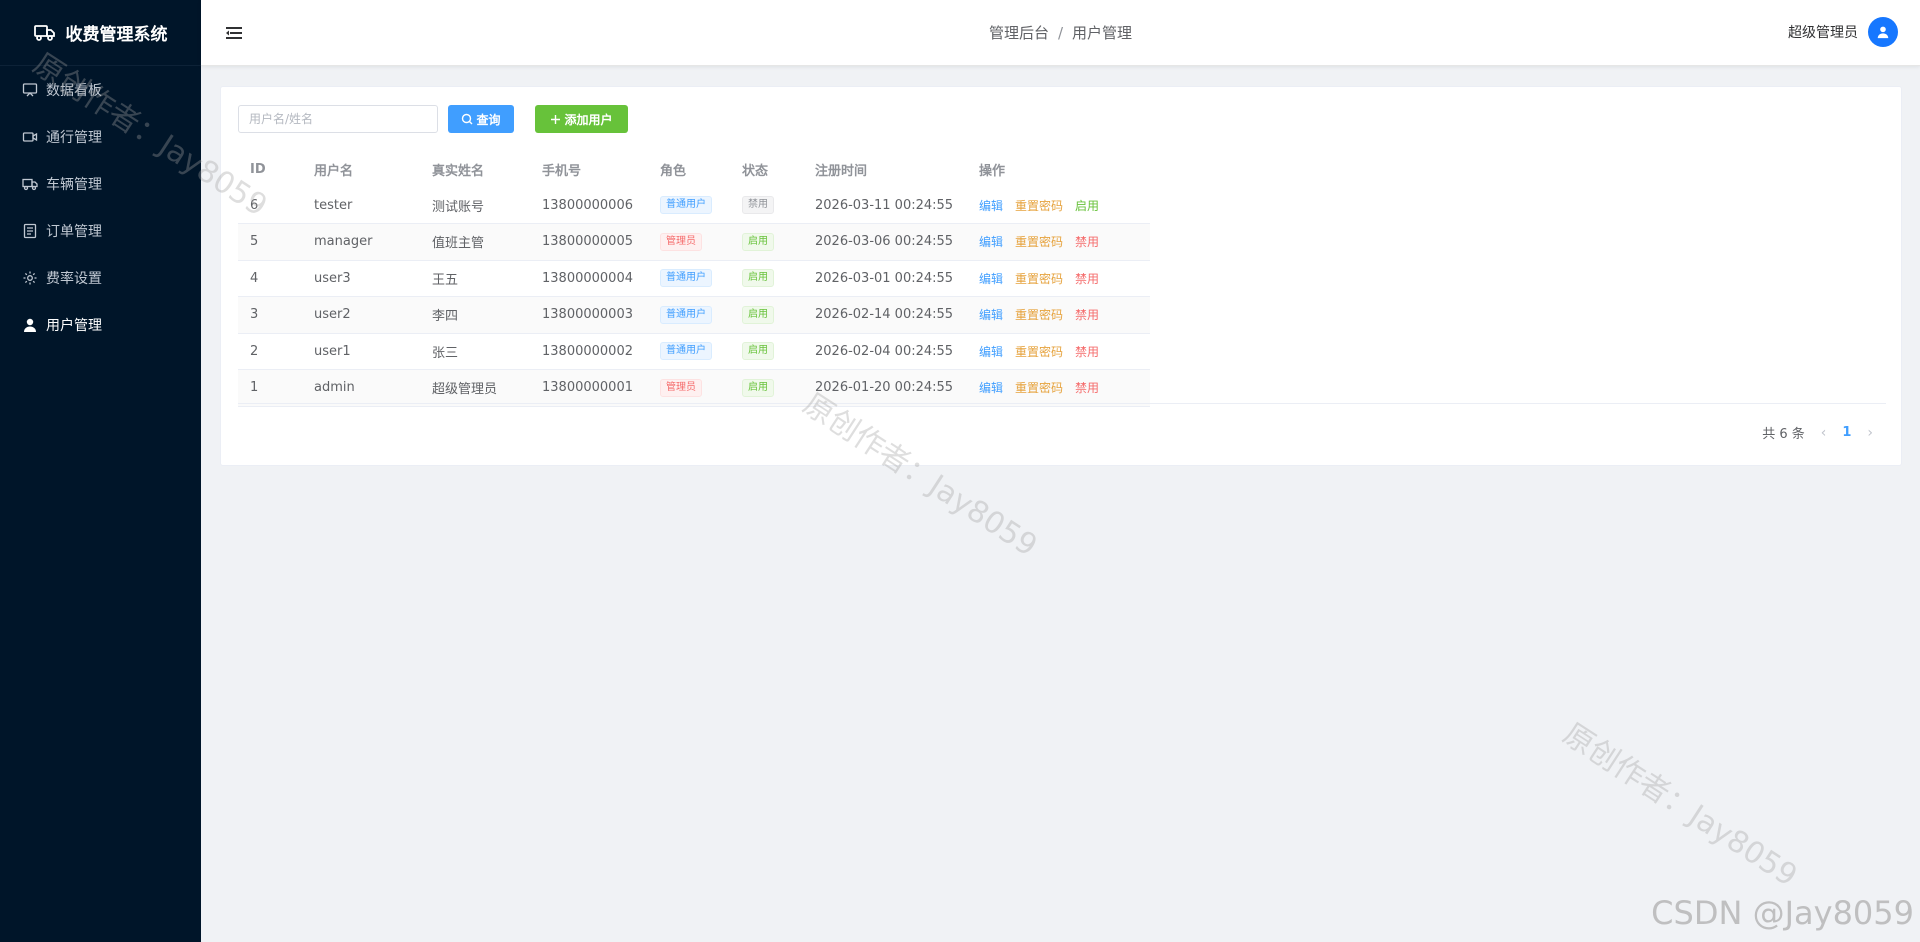  What do you see at coordinates (361, 242) in the screenshot?
I see `cell-username: manager` at bounding box center [361, 242].